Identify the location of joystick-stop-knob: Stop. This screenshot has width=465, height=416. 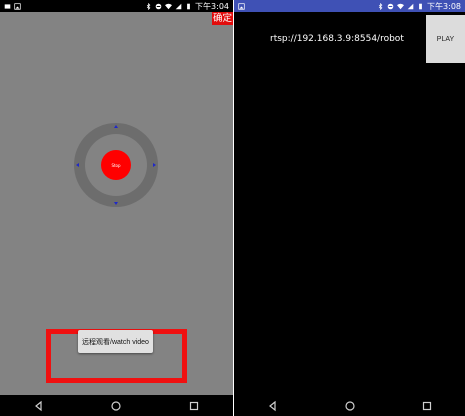
(116, 165).